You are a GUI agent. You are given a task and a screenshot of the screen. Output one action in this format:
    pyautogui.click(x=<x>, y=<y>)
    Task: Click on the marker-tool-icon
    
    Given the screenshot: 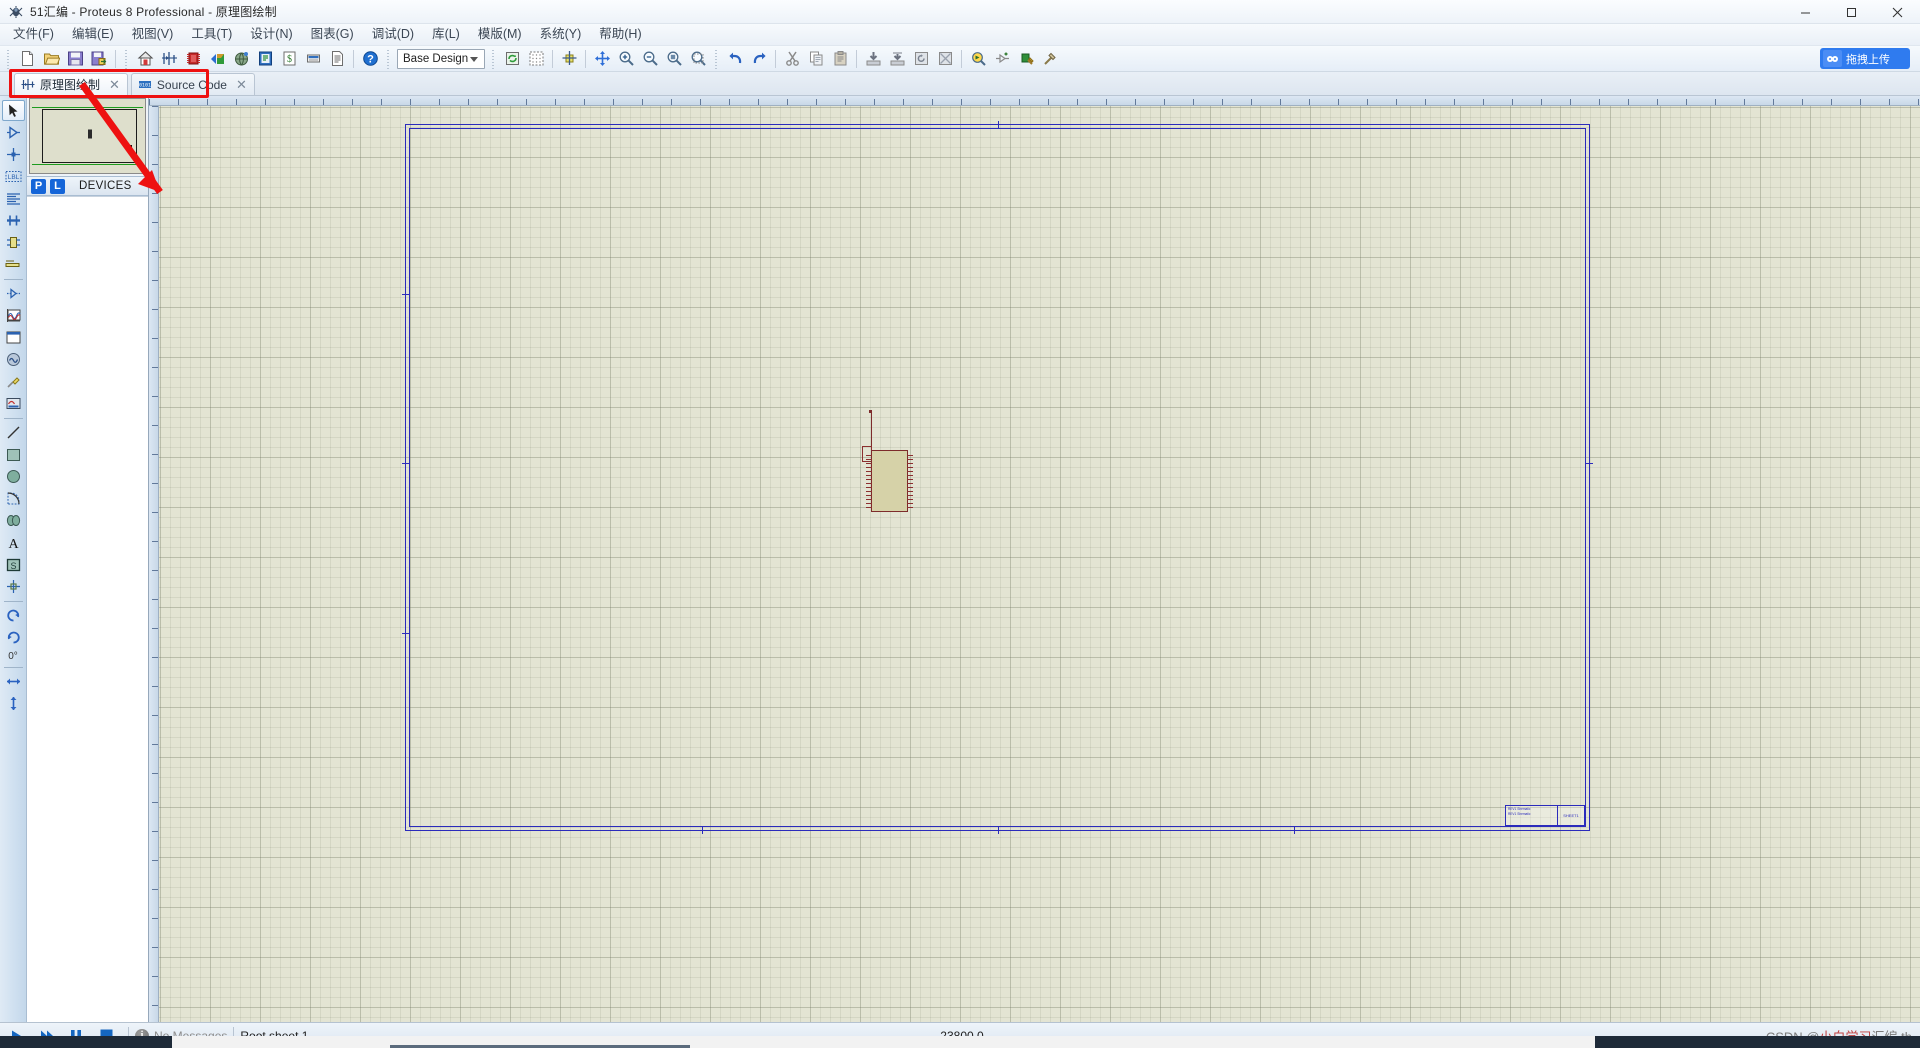 What is the action you would take?
    pyautogui.click(x=13, y=586)
    